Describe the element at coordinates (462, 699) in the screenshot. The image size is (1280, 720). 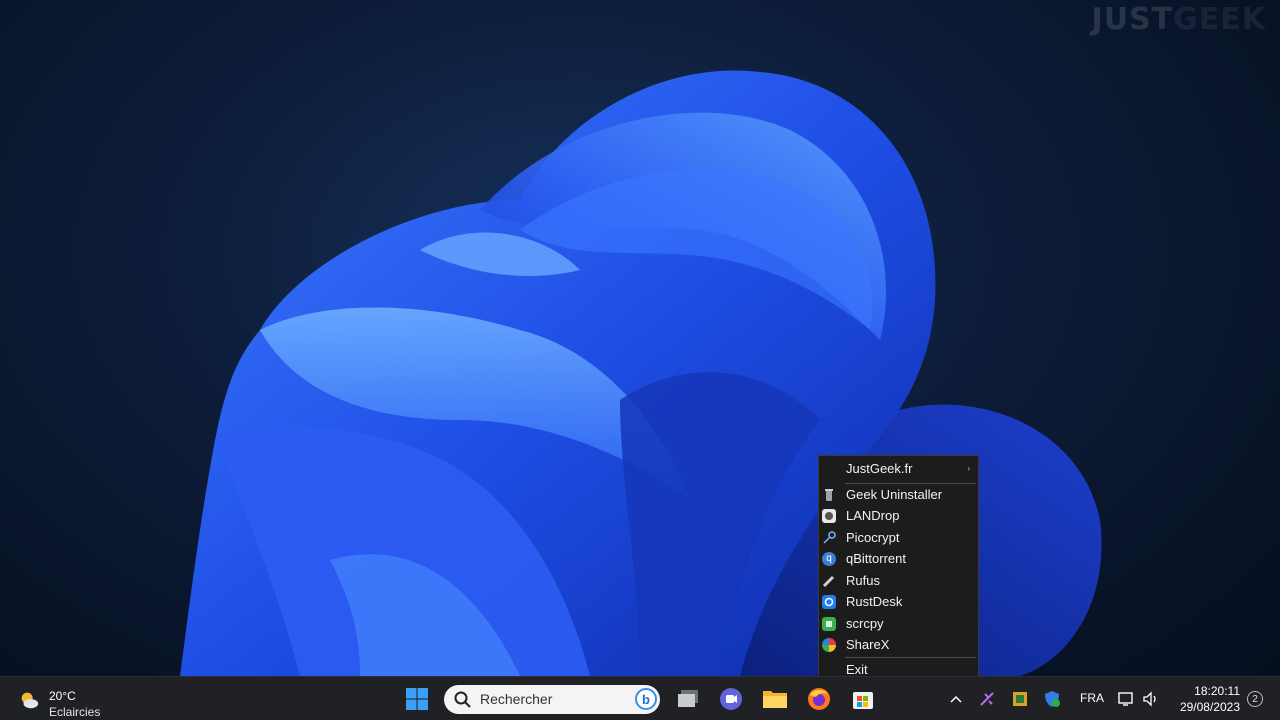
I see `search-icon` at that location.